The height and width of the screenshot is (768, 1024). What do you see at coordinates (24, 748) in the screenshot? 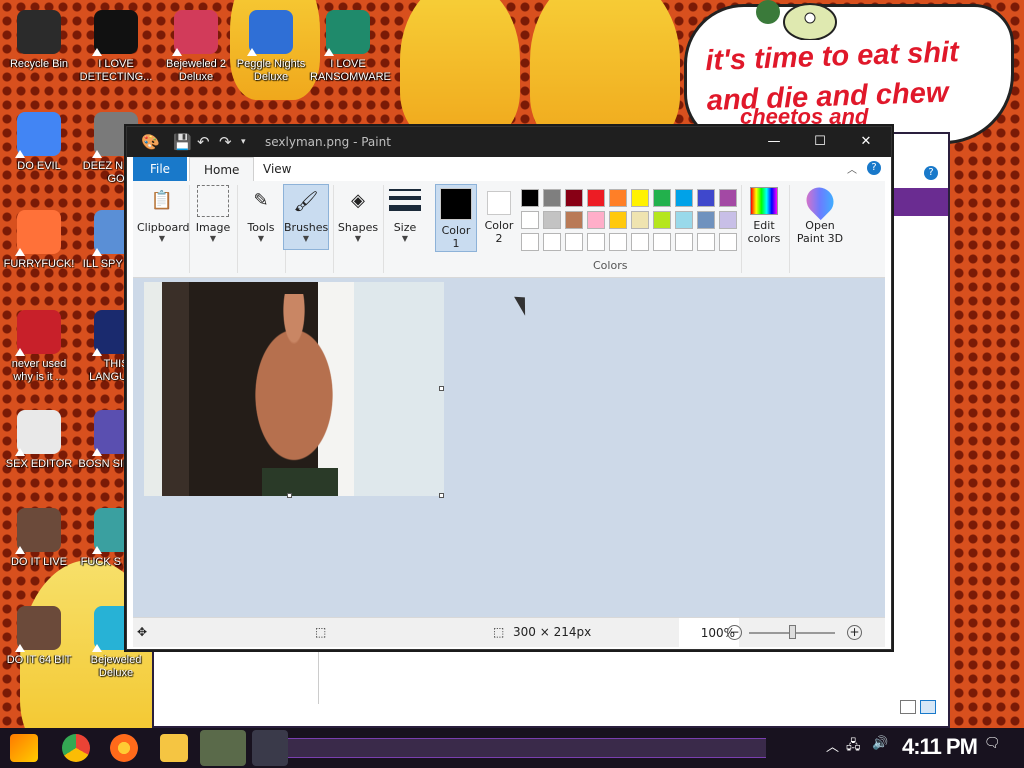
I see `start-button` at bounding box center [24, 748].